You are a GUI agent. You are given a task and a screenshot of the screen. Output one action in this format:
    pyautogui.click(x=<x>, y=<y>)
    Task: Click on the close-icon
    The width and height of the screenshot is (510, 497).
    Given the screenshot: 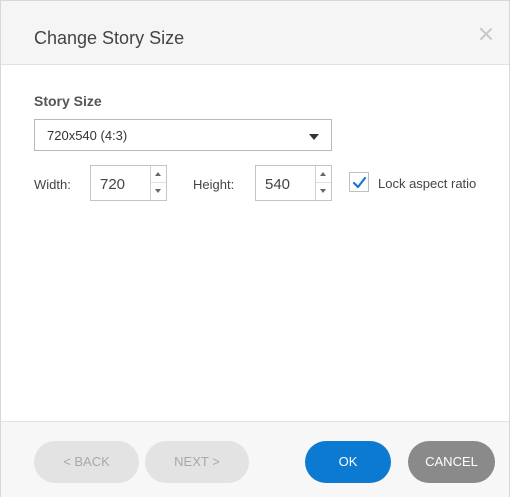 What is the action you would take?
    pyautogui.click(x=486, y=34)
    